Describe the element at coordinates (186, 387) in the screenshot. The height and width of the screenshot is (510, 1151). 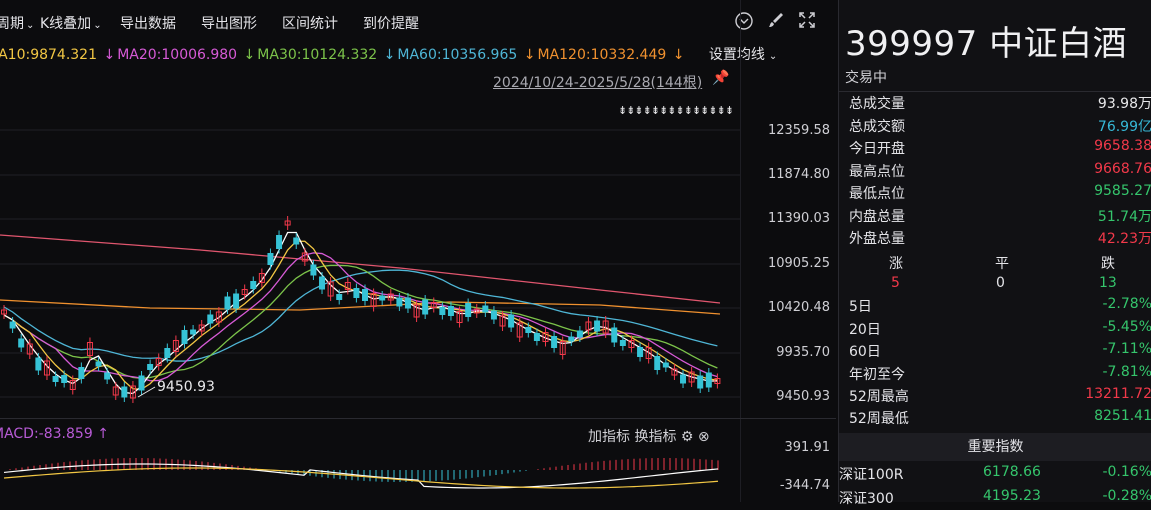
I see `low-marker-label: 9450.93` at that location.